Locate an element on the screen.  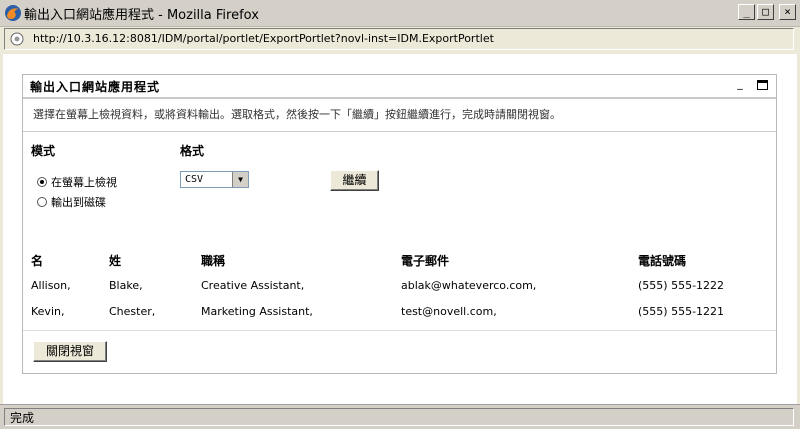
mode-label: 模式 is located at coordinates (43, 151).